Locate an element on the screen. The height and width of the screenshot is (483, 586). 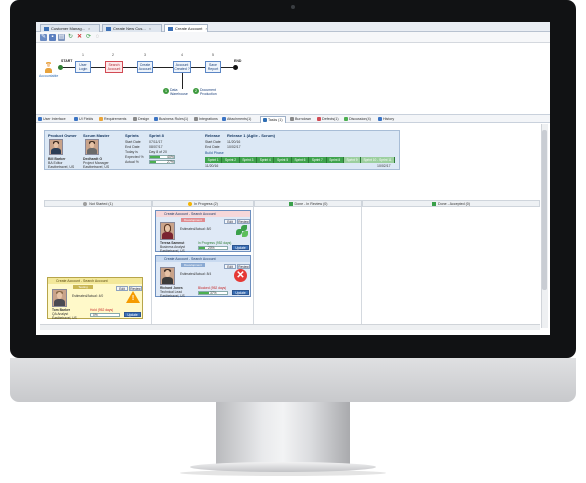
rules-icon is located at coordinates (156, 119).